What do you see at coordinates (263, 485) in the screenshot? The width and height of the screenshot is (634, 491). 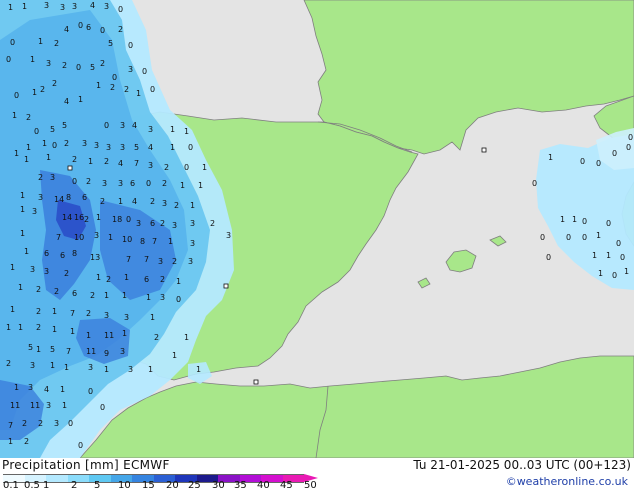 I see `color-scale-tick: 40` at bounding box center [263, 485].